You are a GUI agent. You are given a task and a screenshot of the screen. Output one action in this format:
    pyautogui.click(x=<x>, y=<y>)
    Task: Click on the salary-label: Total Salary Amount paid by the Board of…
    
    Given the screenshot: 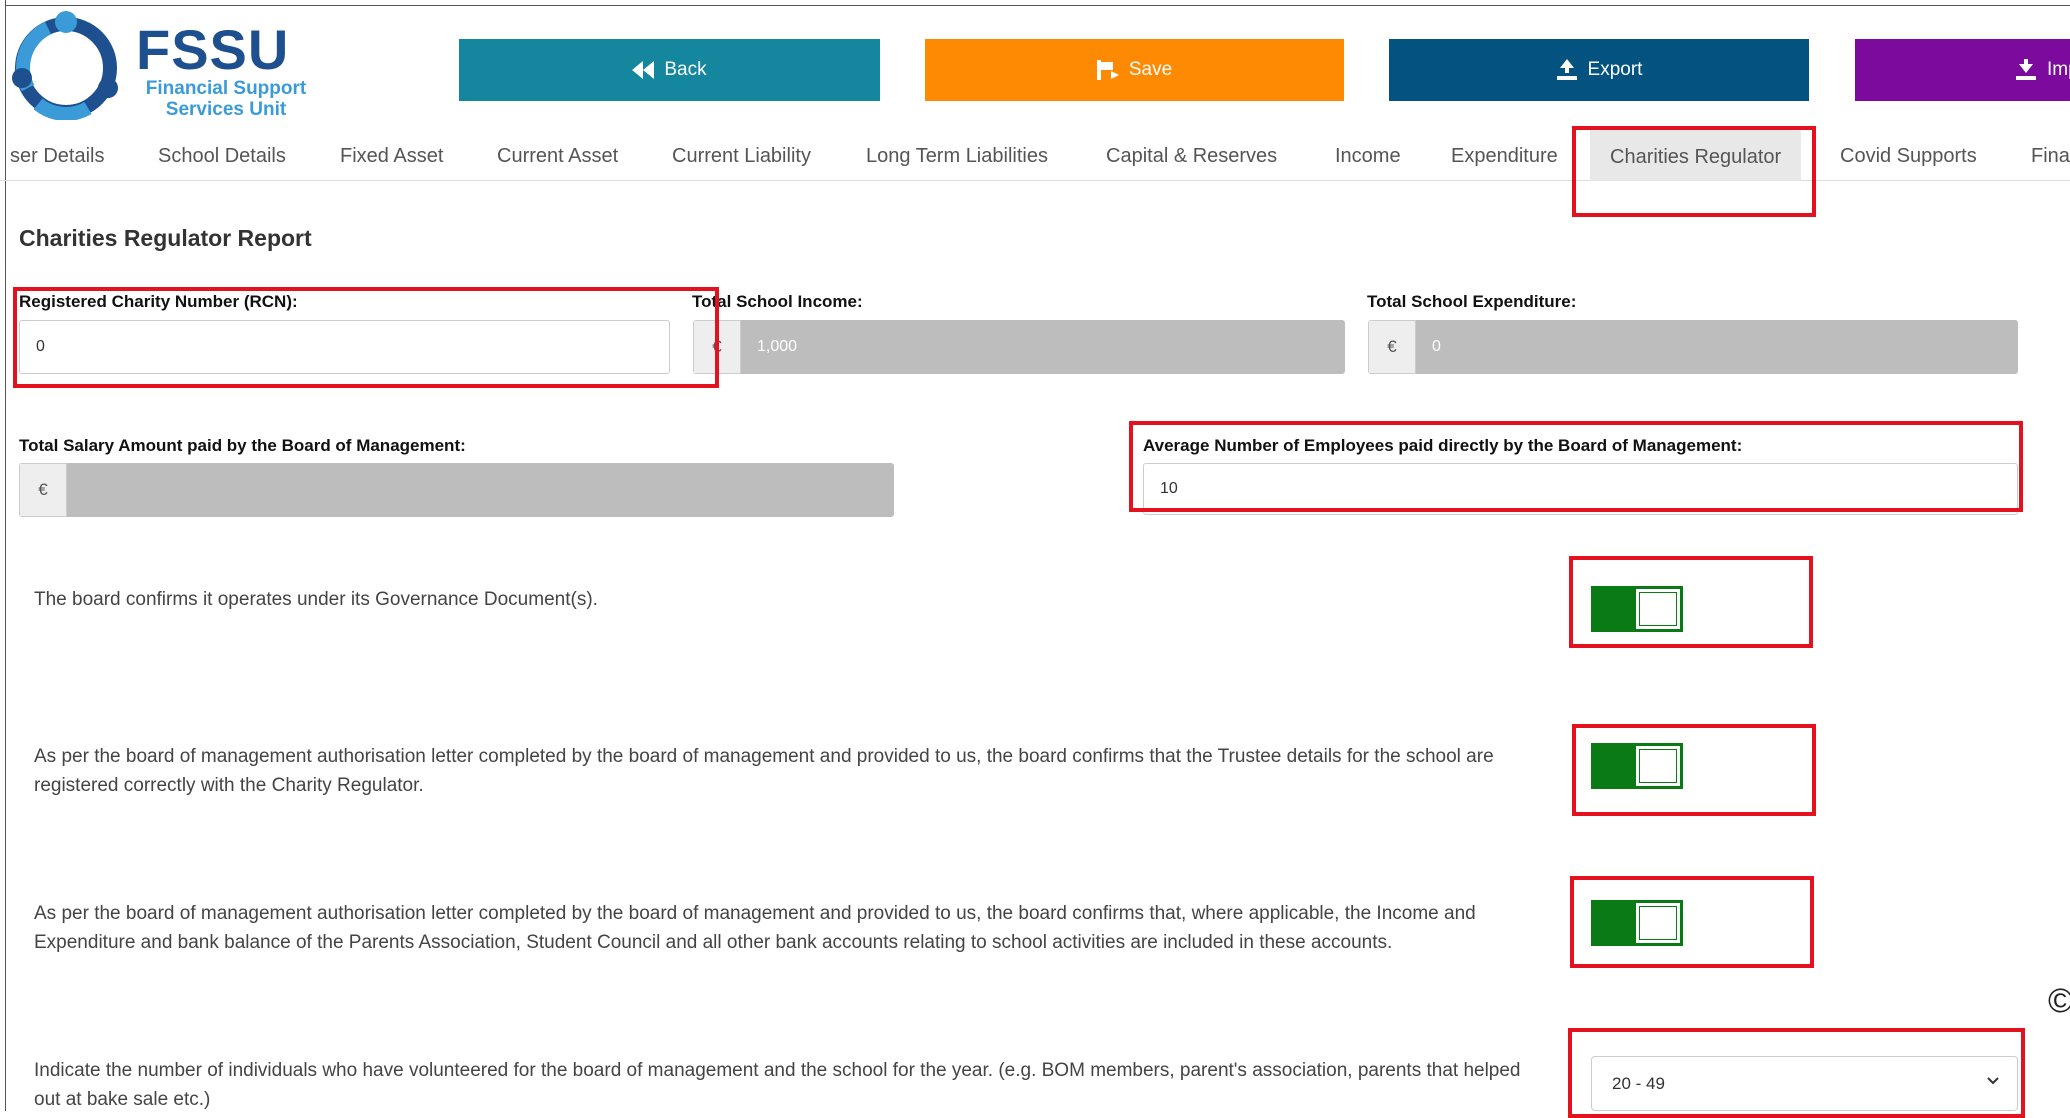 What is the action you would take?
    pyautogui.click(x=242, y=445)
    